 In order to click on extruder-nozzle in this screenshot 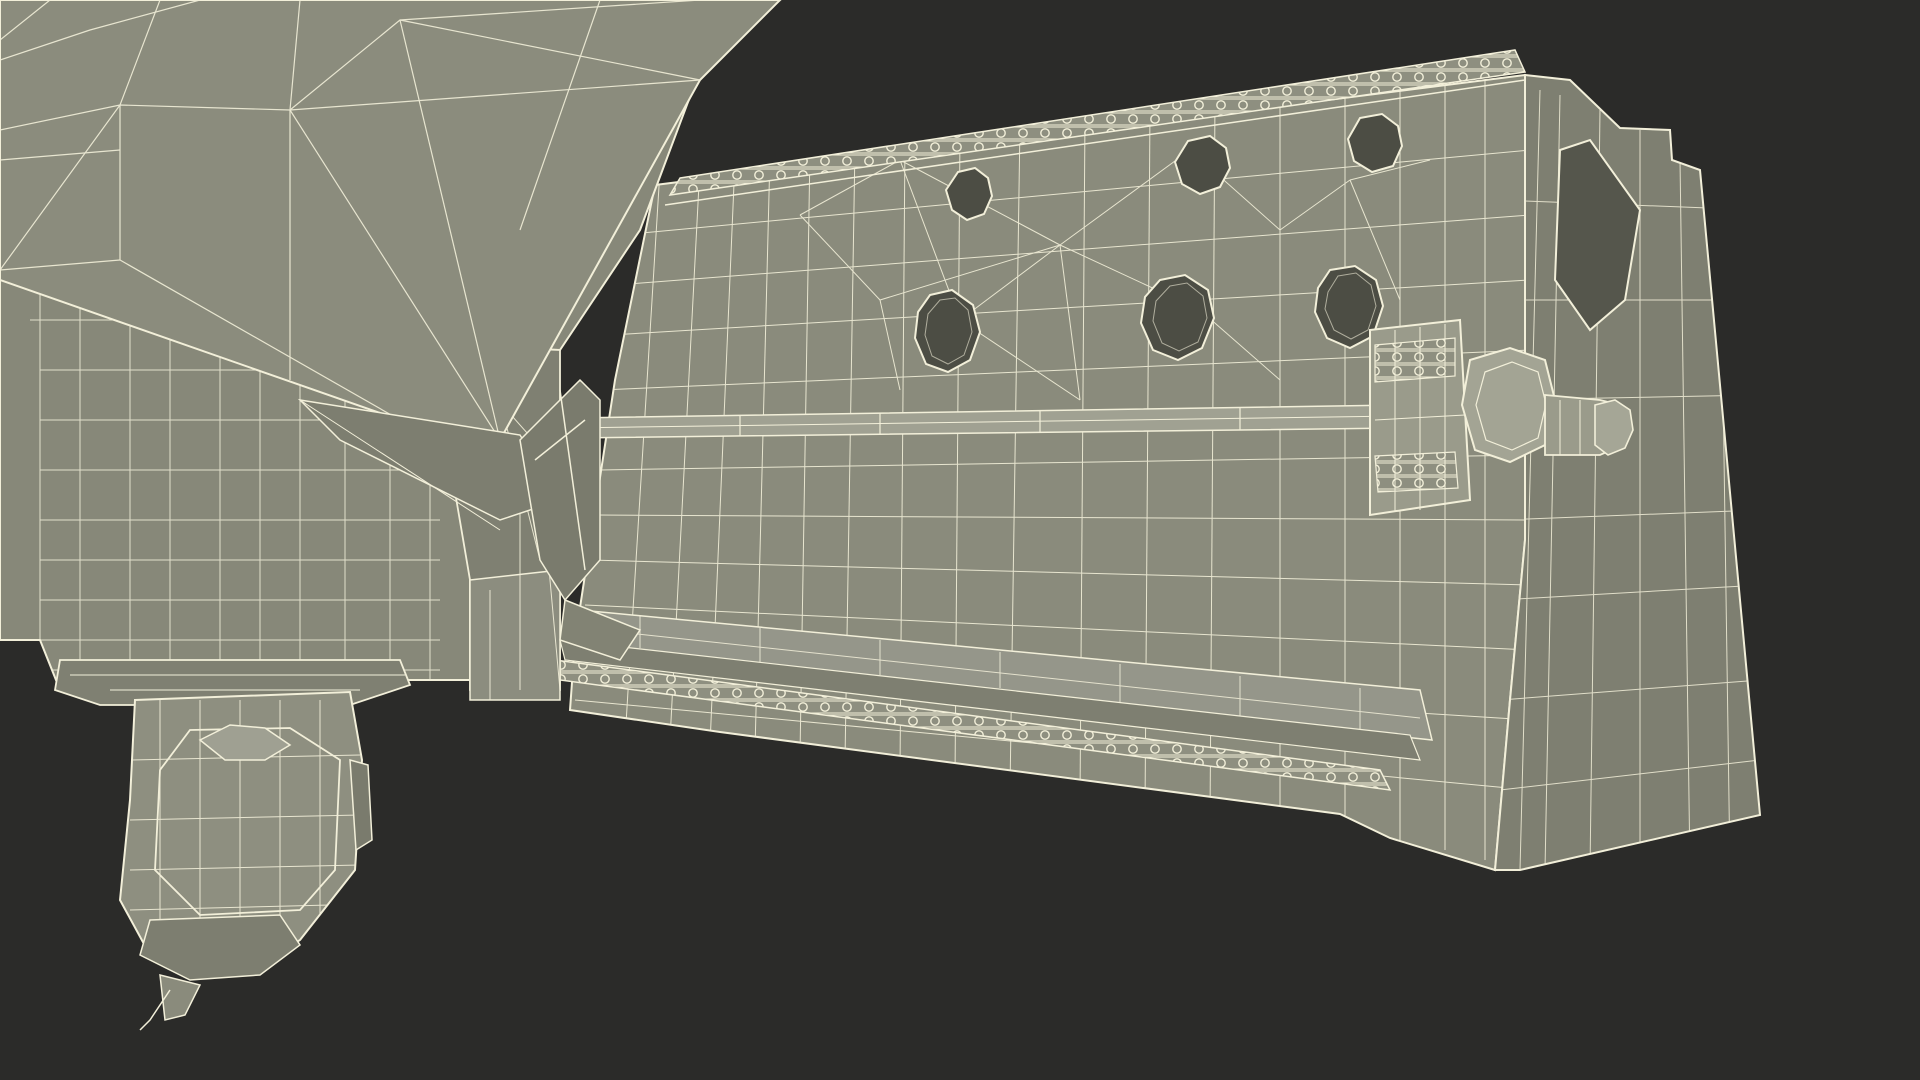, I will do `click(245, 860)`.